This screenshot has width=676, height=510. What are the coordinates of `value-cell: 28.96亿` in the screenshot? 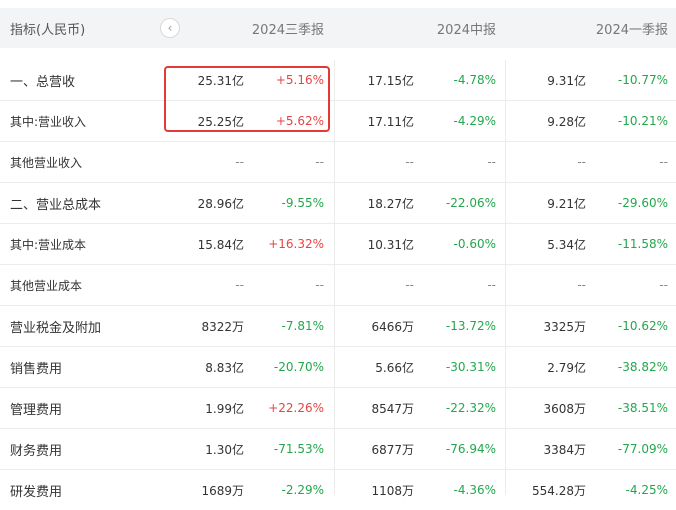 It's located at (220, 203).